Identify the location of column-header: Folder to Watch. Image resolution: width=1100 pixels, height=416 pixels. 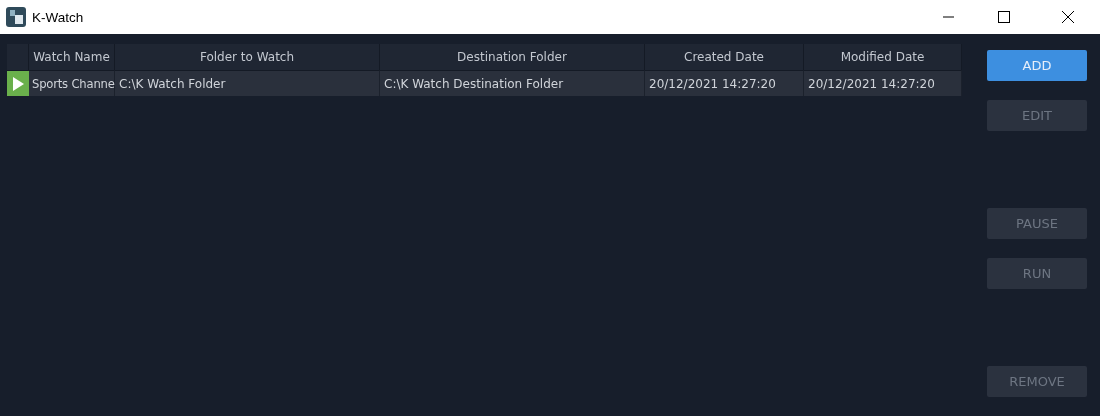
(247, 57).